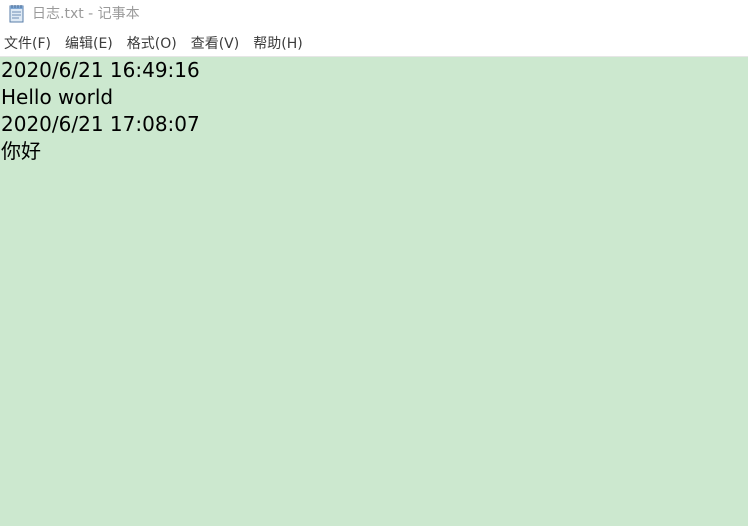  What do you see at coordinates (215, 44) in the screenshot?
I see `menu-view: 查看(V)` at bounding box center [215, 44].